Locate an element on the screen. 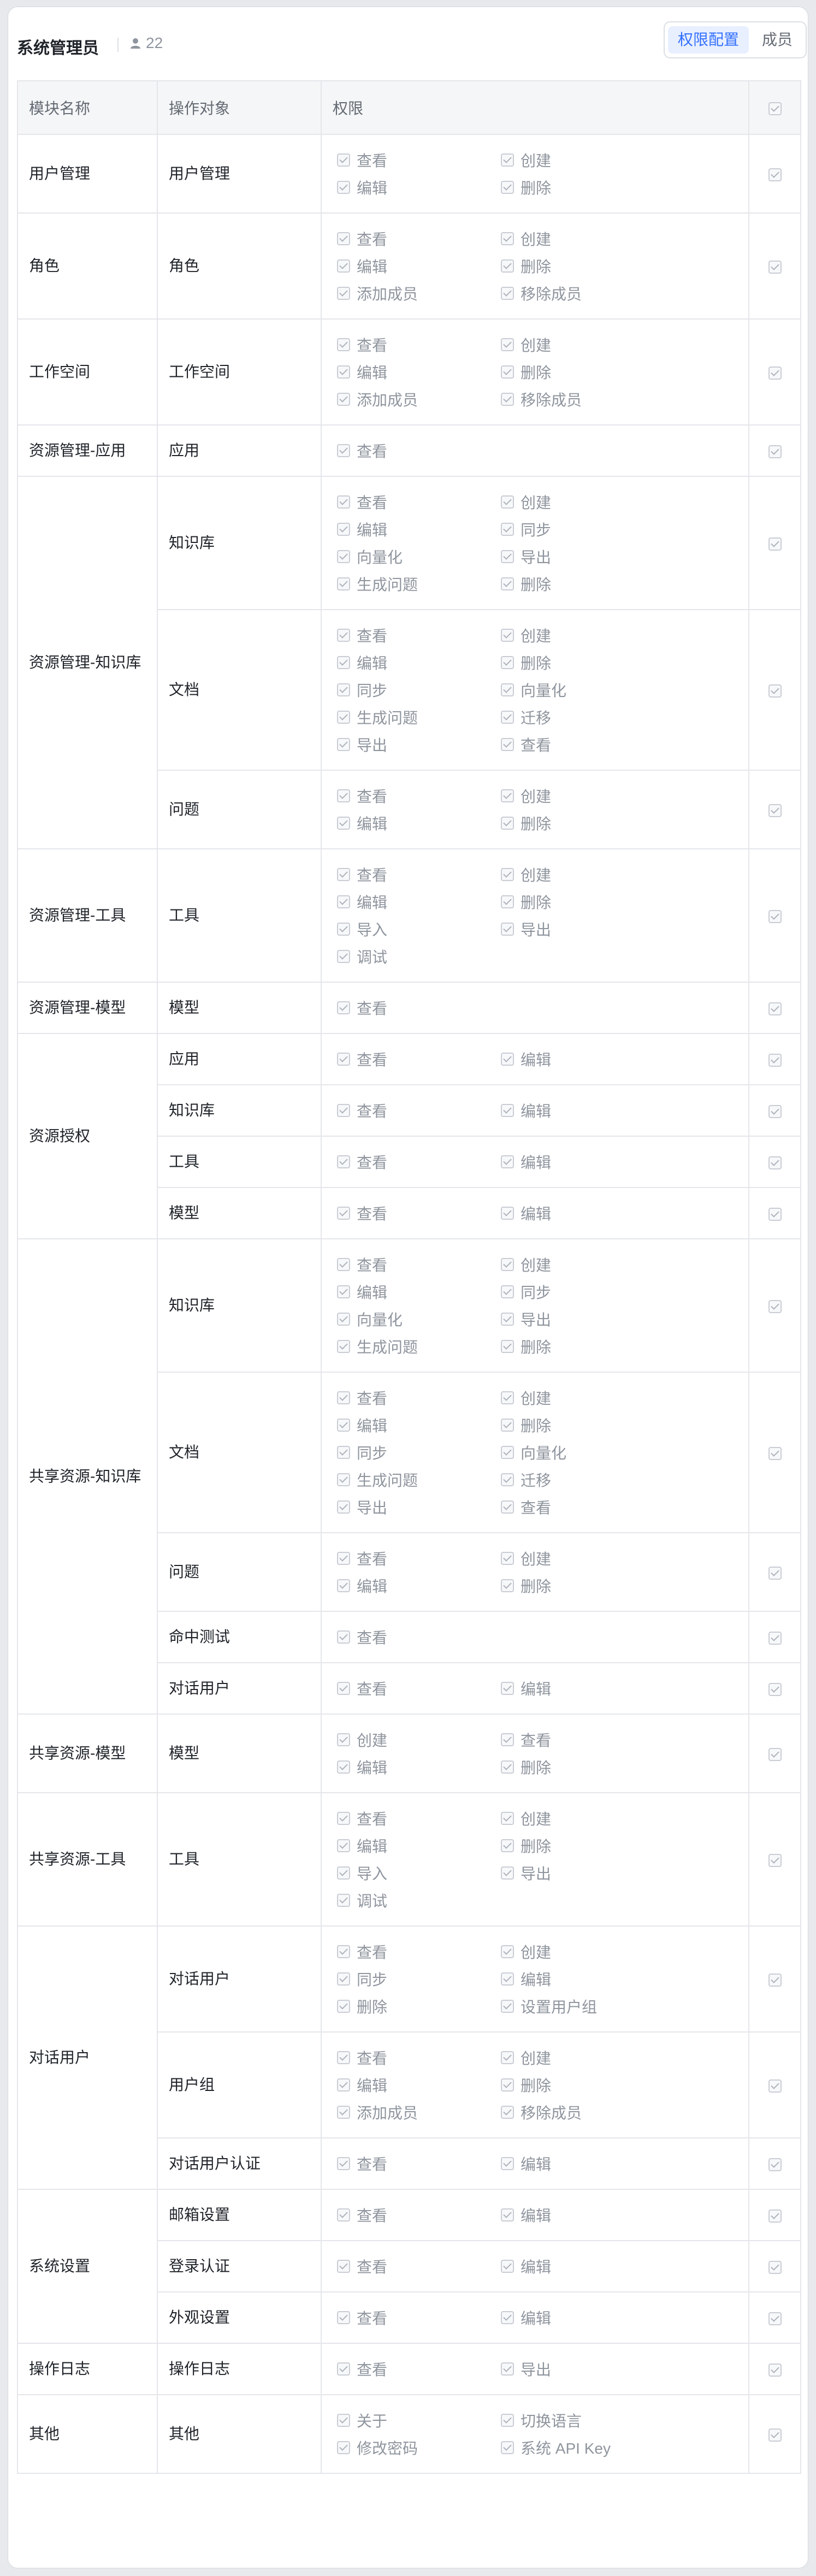  select-all-checkbox is located at coordinates (775, 108).